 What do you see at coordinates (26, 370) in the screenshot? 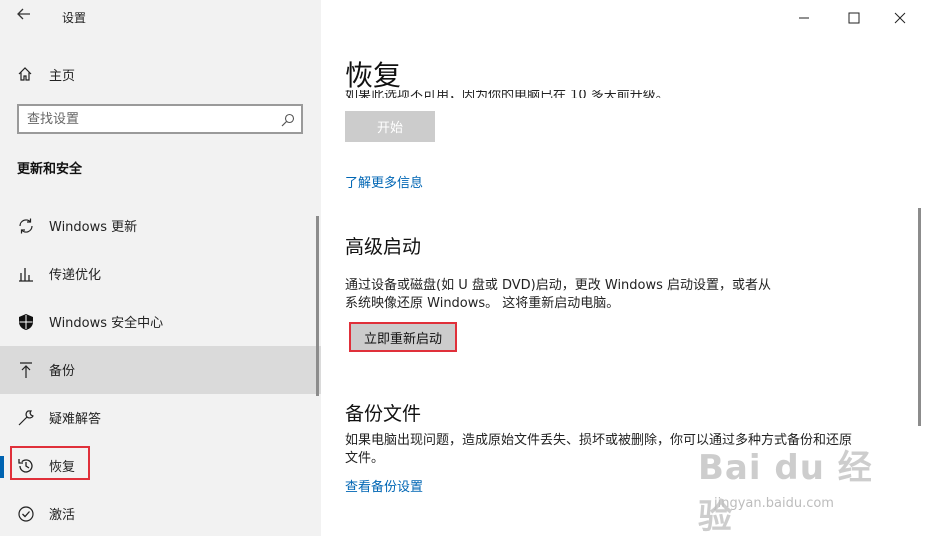
I see `backup-arrow-icon` at bounding box center [26, 370].